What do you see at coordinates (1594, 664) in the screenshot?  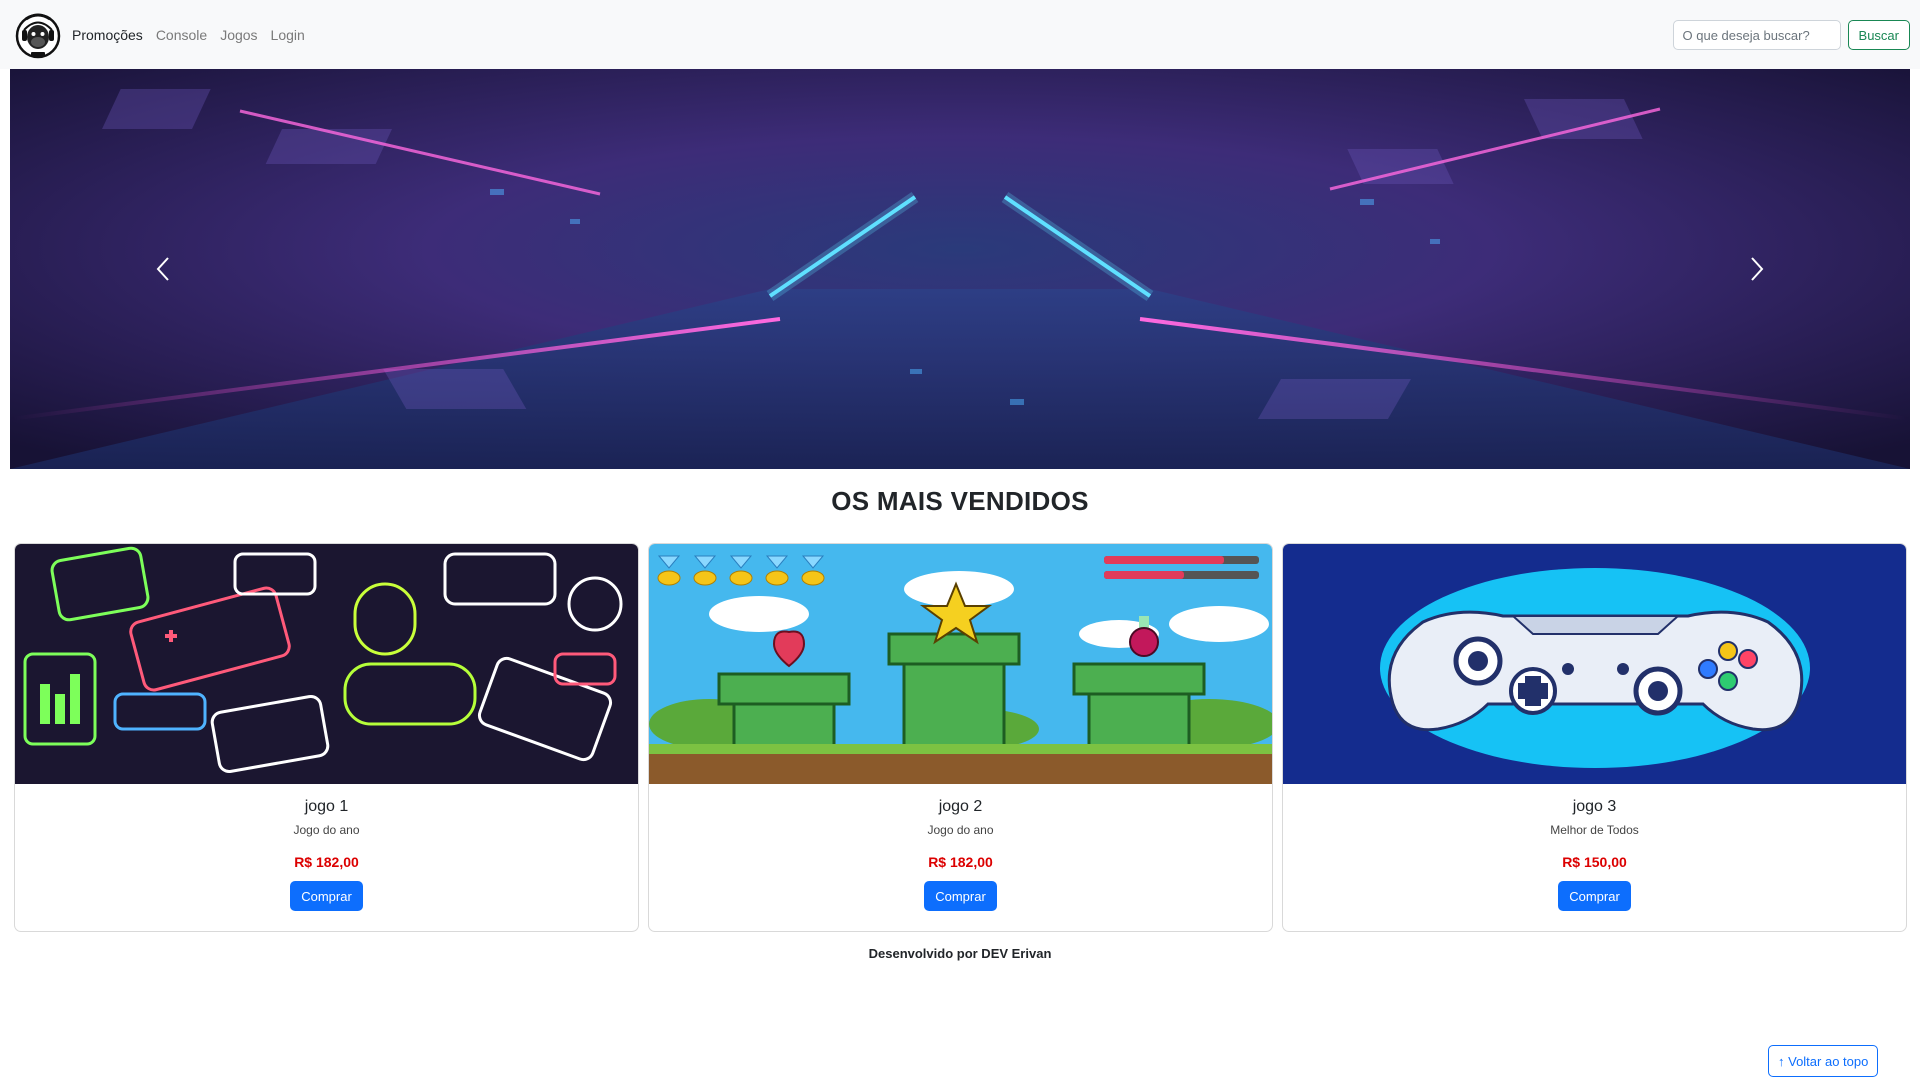 I see `product-image-controller` at bounding box center [1594, 664].